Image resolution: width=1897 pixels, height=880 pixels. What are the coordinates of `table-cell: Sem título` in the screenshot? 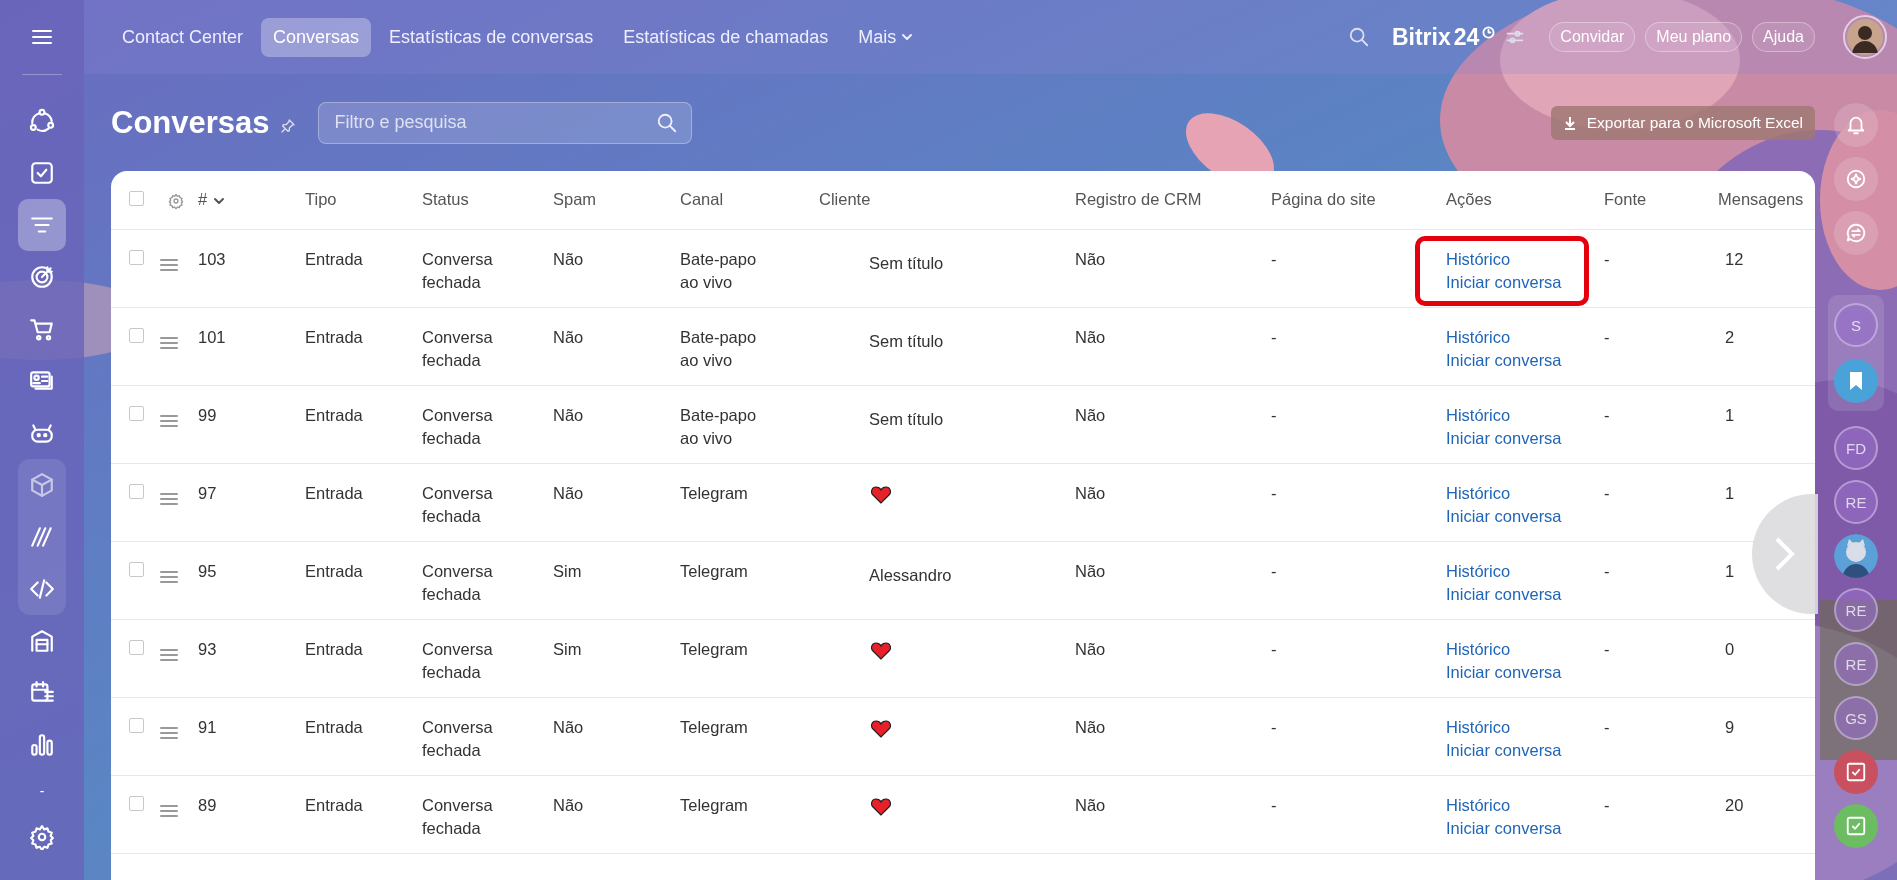 It's located at (906, 418).